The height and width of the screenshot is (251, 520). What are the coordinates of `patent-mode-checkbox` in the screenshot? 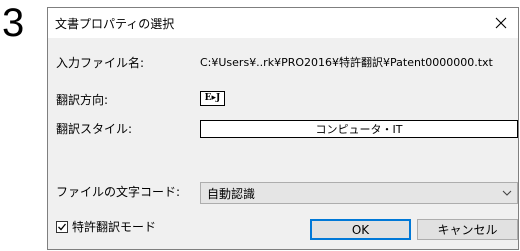 It's located at (62, 227).